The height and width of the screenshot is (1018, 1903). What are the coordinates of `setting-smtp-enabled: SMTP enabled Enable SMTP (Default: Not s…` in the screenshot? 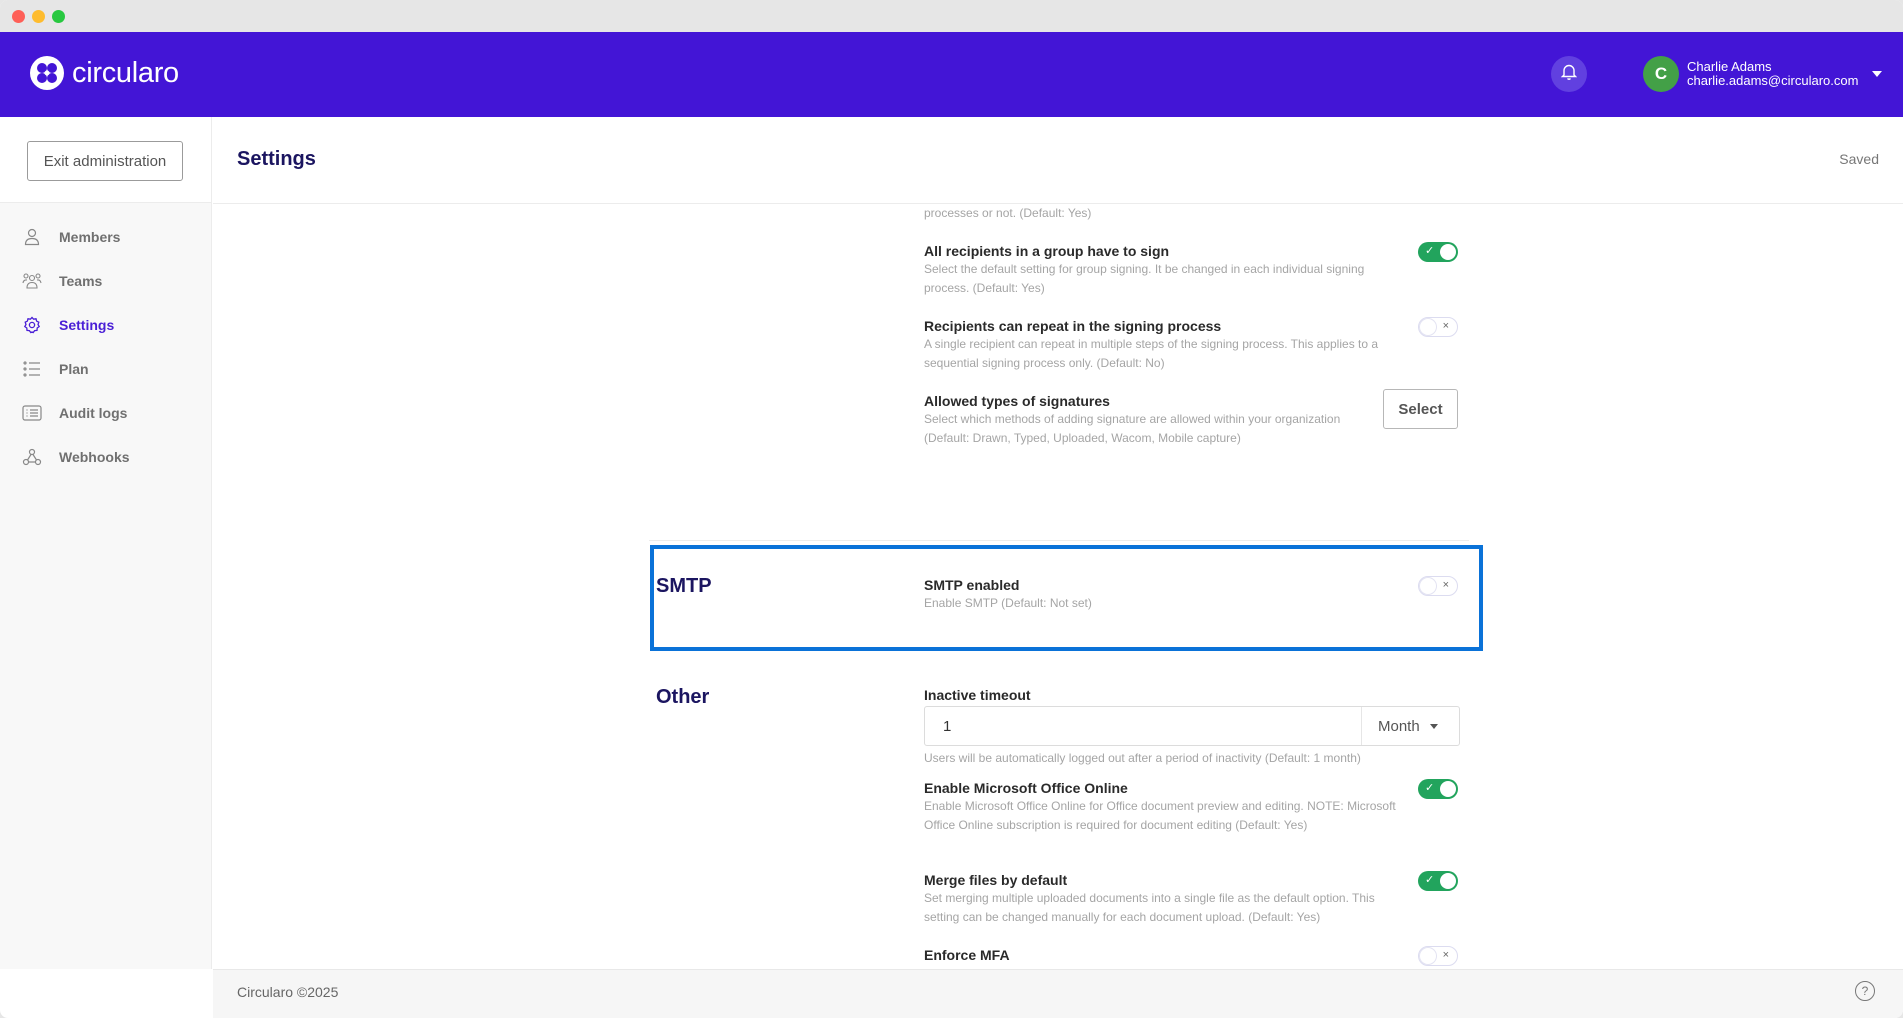 It's located at (1197, 594).